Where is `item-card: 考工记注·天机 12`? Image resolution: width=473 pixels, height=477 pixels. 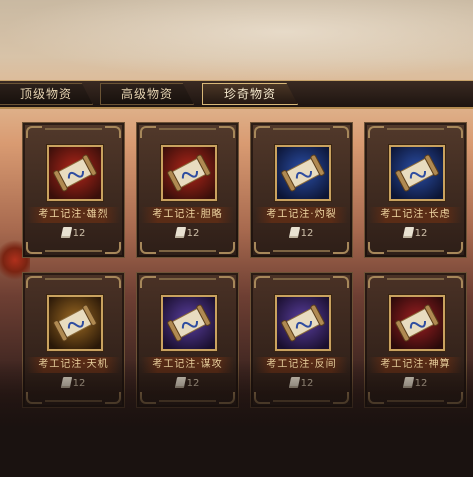 item-card: 考工记注·天机 12 is located at coordinates (73, 340).